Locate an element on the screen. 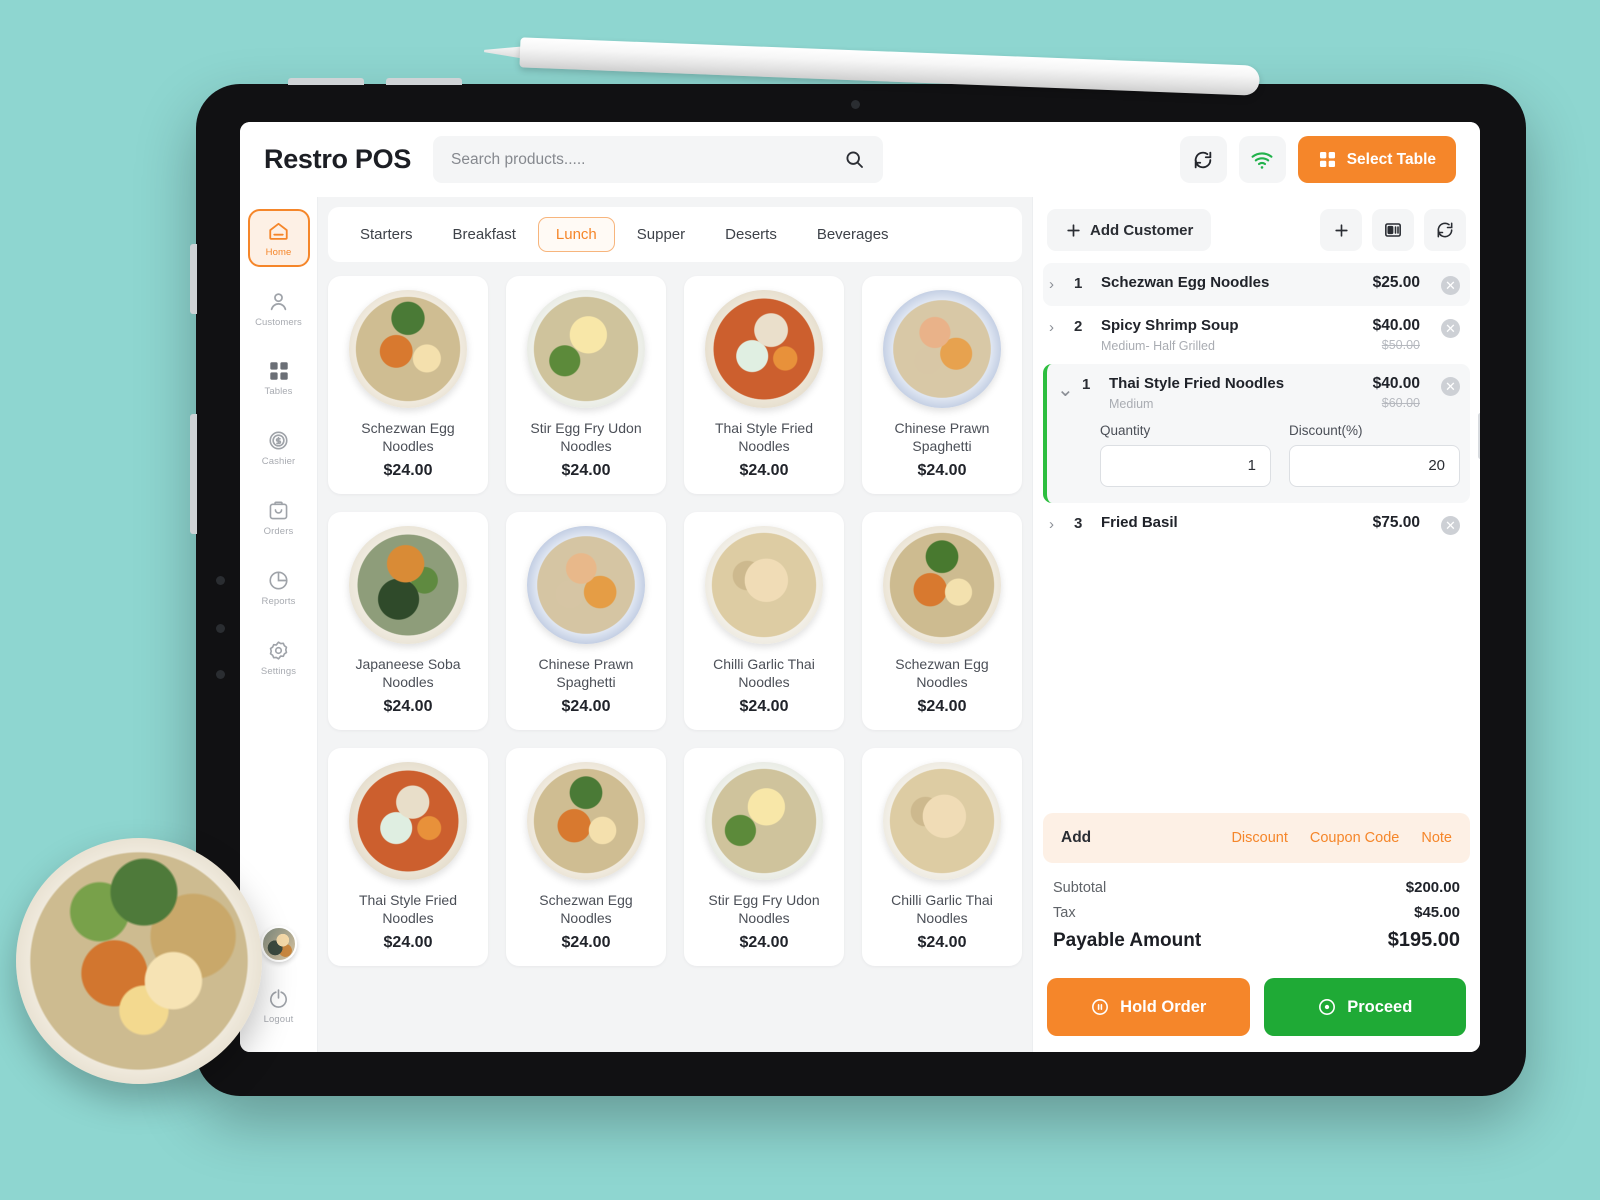  order-item-name: Schezwan Egg Noodles is located at coordinates (1185, 282).